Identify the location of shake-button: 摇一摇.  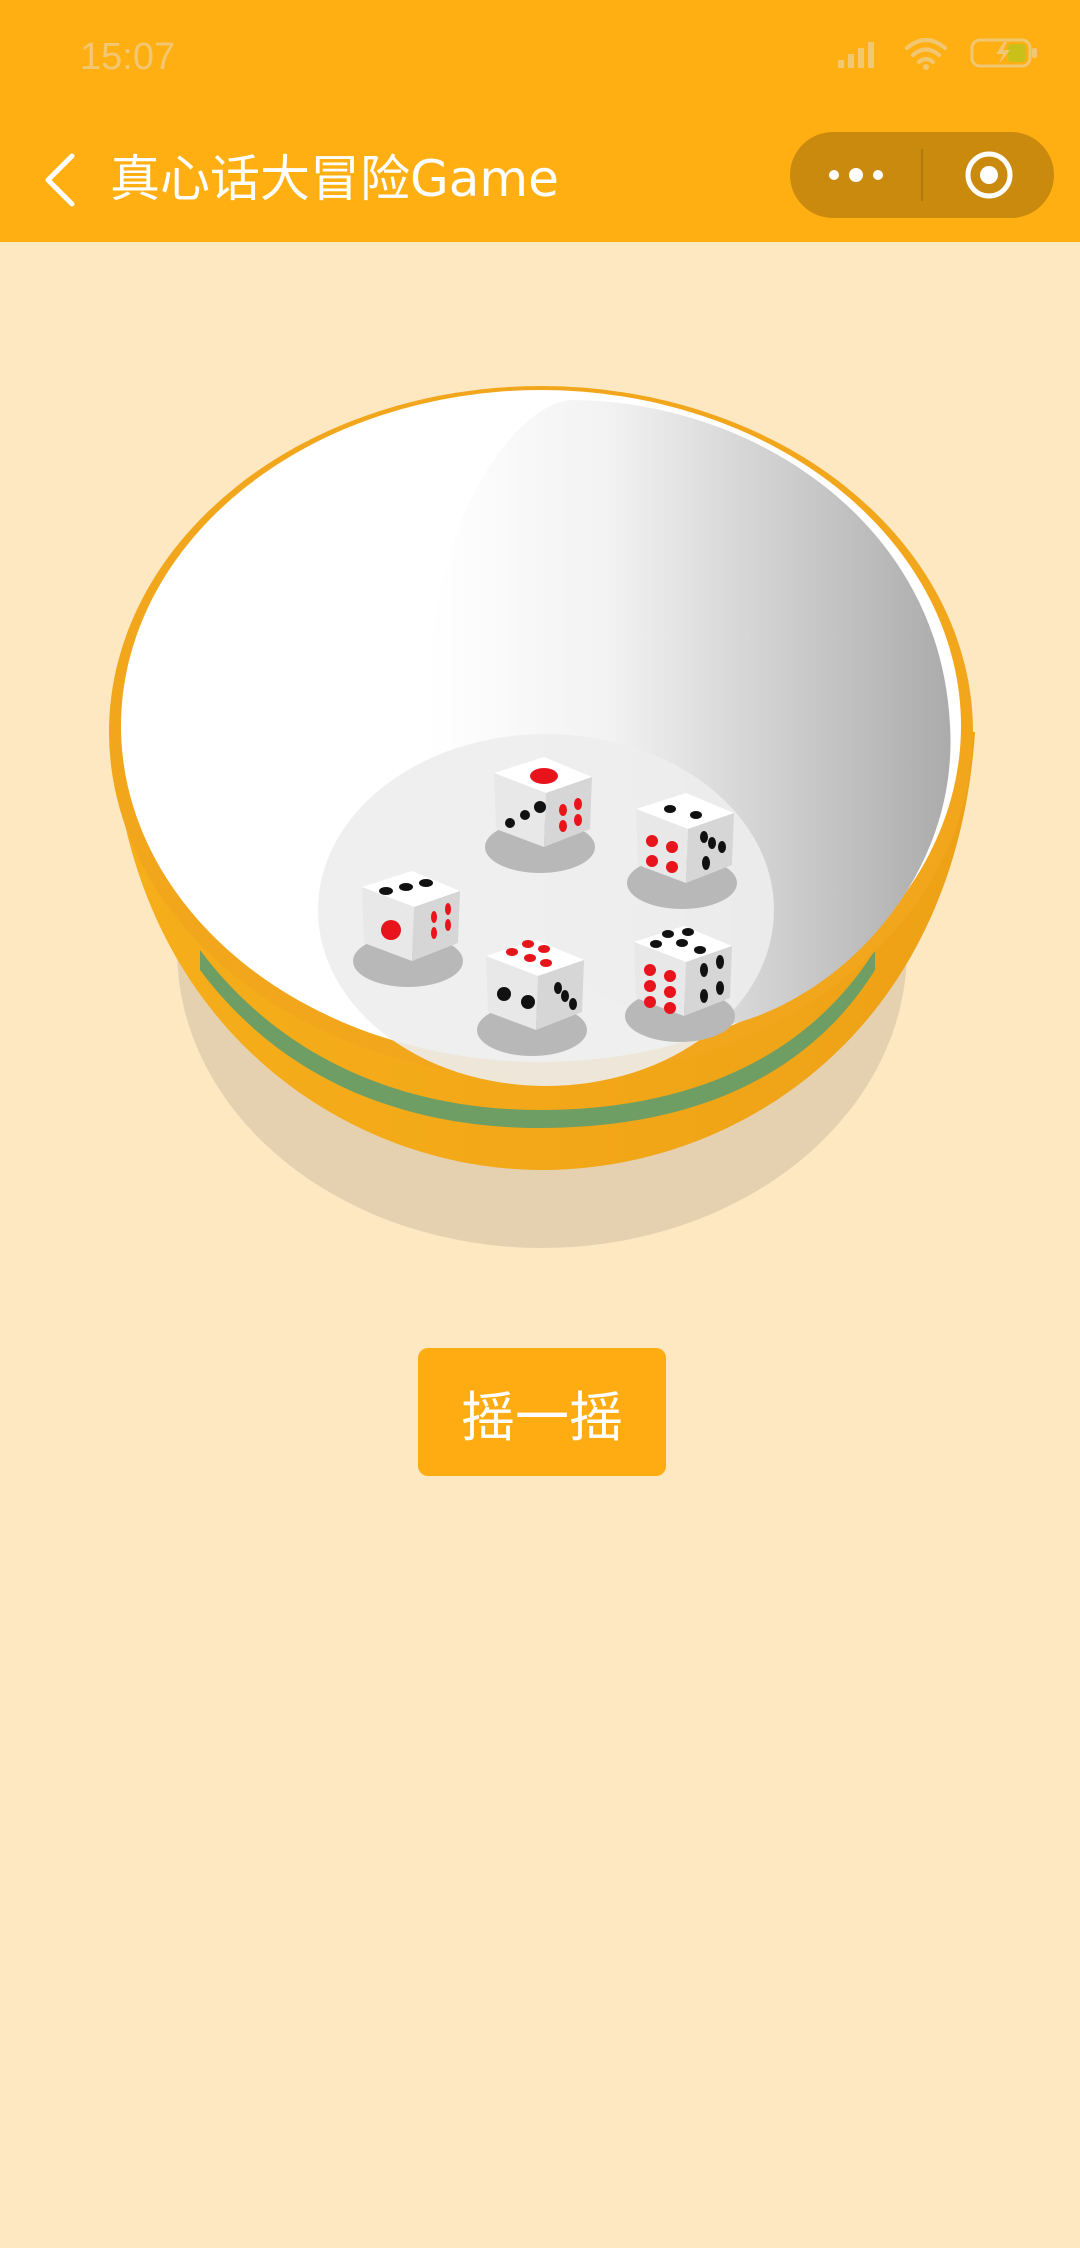
(542, 1412).